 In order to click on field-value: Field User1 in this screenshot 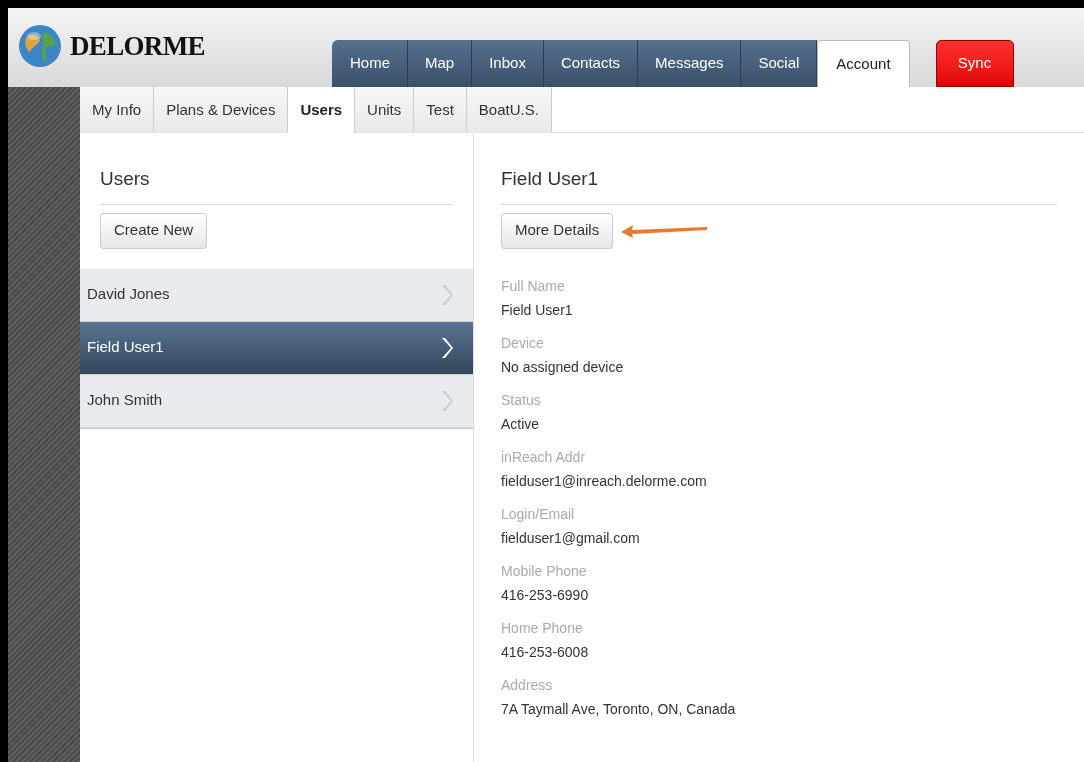, I will do `click(537, 310)`.